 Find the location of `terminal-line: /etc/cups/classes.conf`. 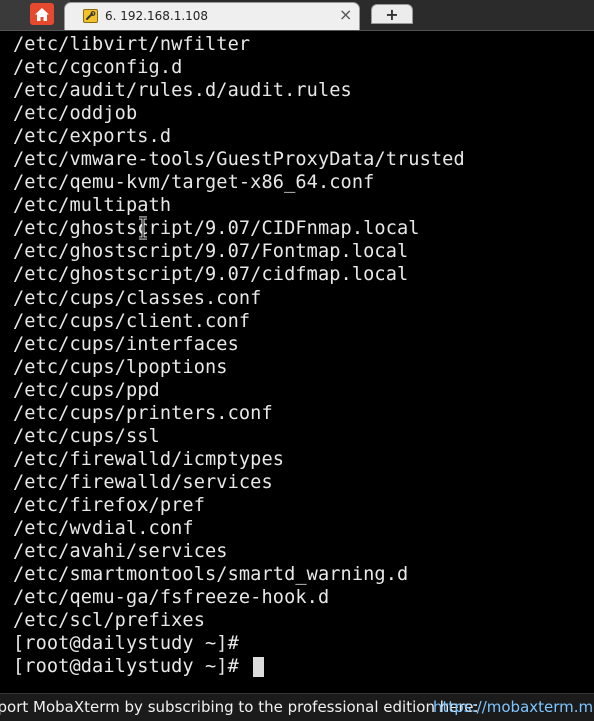

terminal-line: /etc/cups/classes.conf is located at coordinates (137, 298).